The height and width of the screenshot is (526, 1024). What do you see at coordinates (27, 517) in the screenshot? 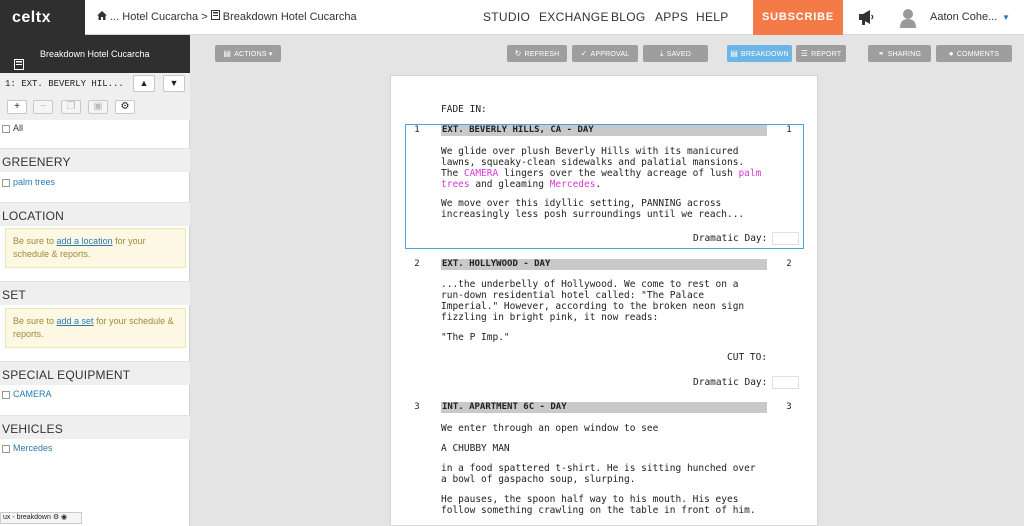
I see `footer-tag-label: ux - breakdown` at bounding box center [27, 517].